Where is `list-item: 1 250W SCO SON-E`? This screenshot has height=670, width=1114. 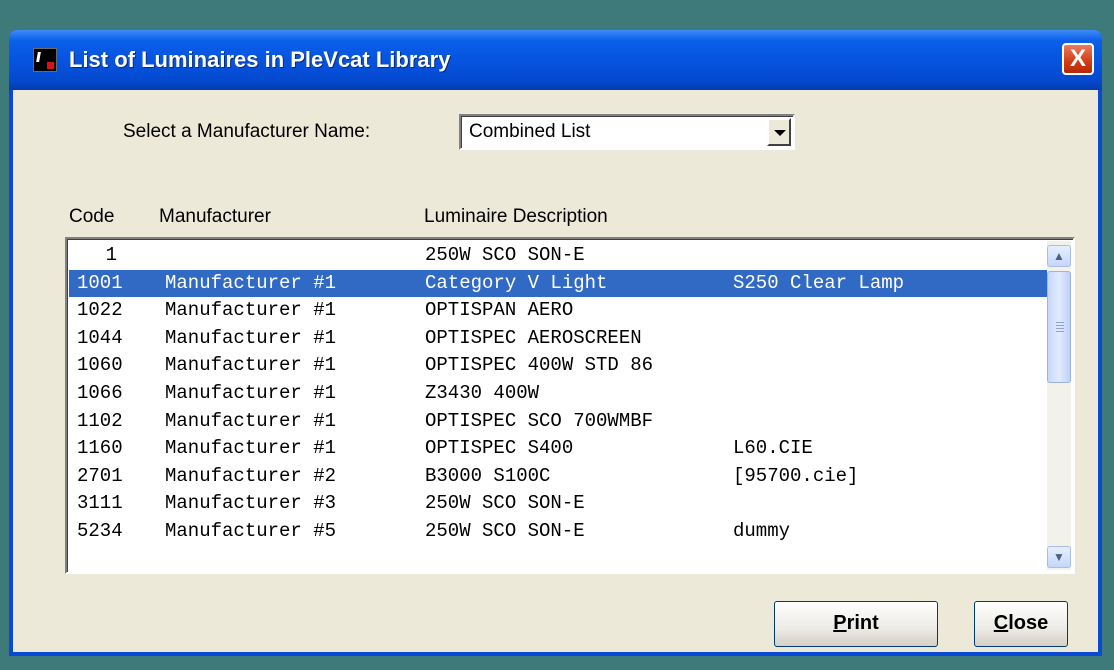
list-item: 1 250W SCO SON-E is located at coordinates (558, 256).